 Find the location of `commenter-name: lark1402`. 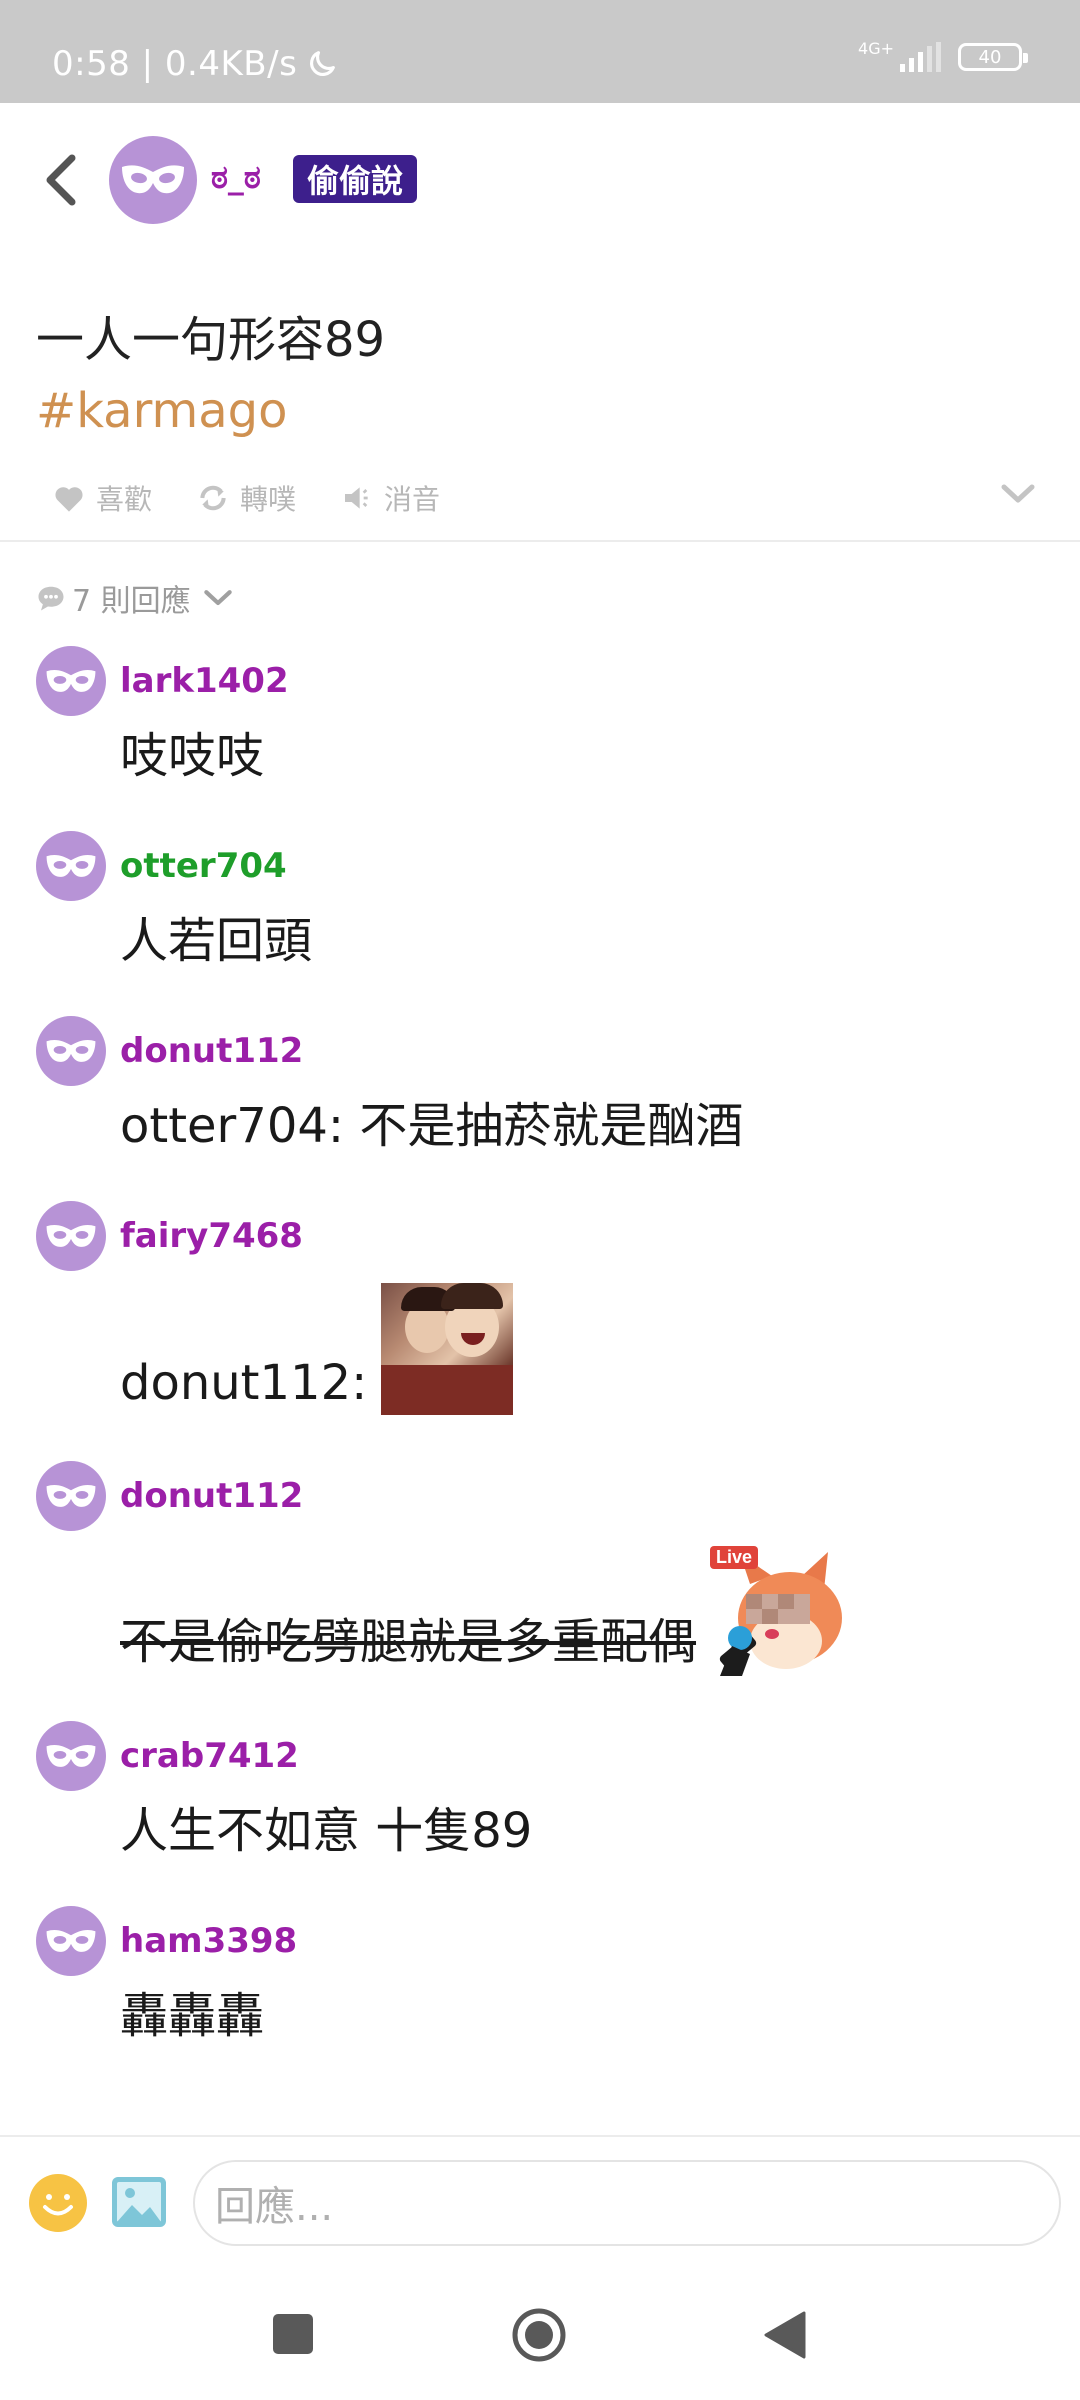

commenter-name: lark1402 is located at coordinates (204, 681).